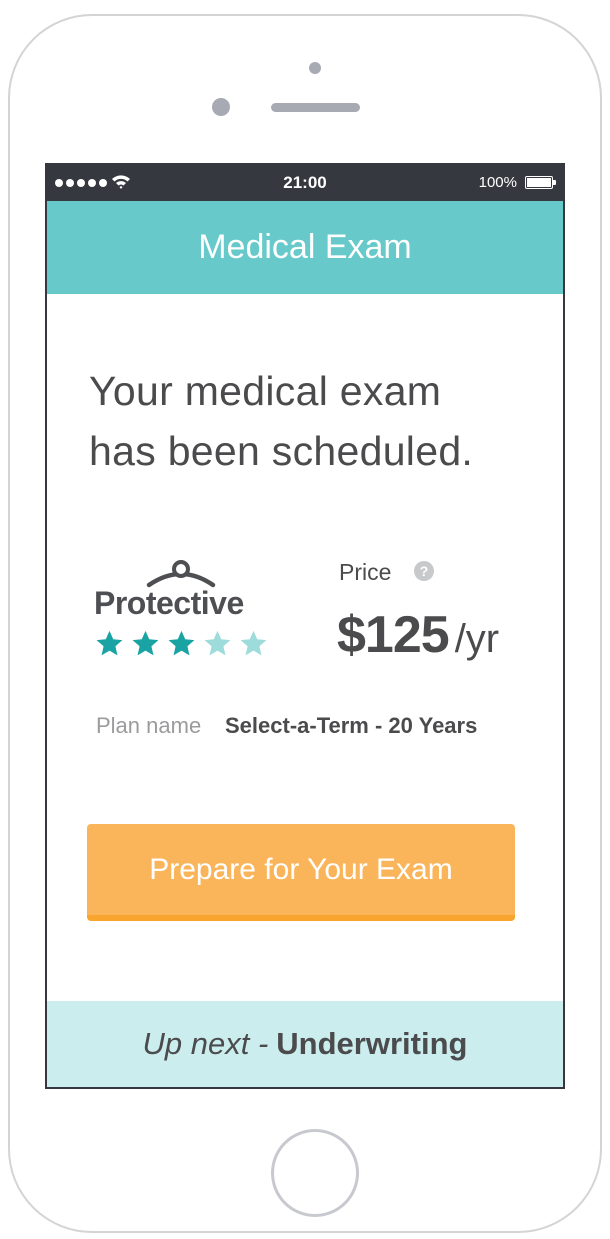  I want to click on status-bar: 21:00 100%, so click(305, 183).